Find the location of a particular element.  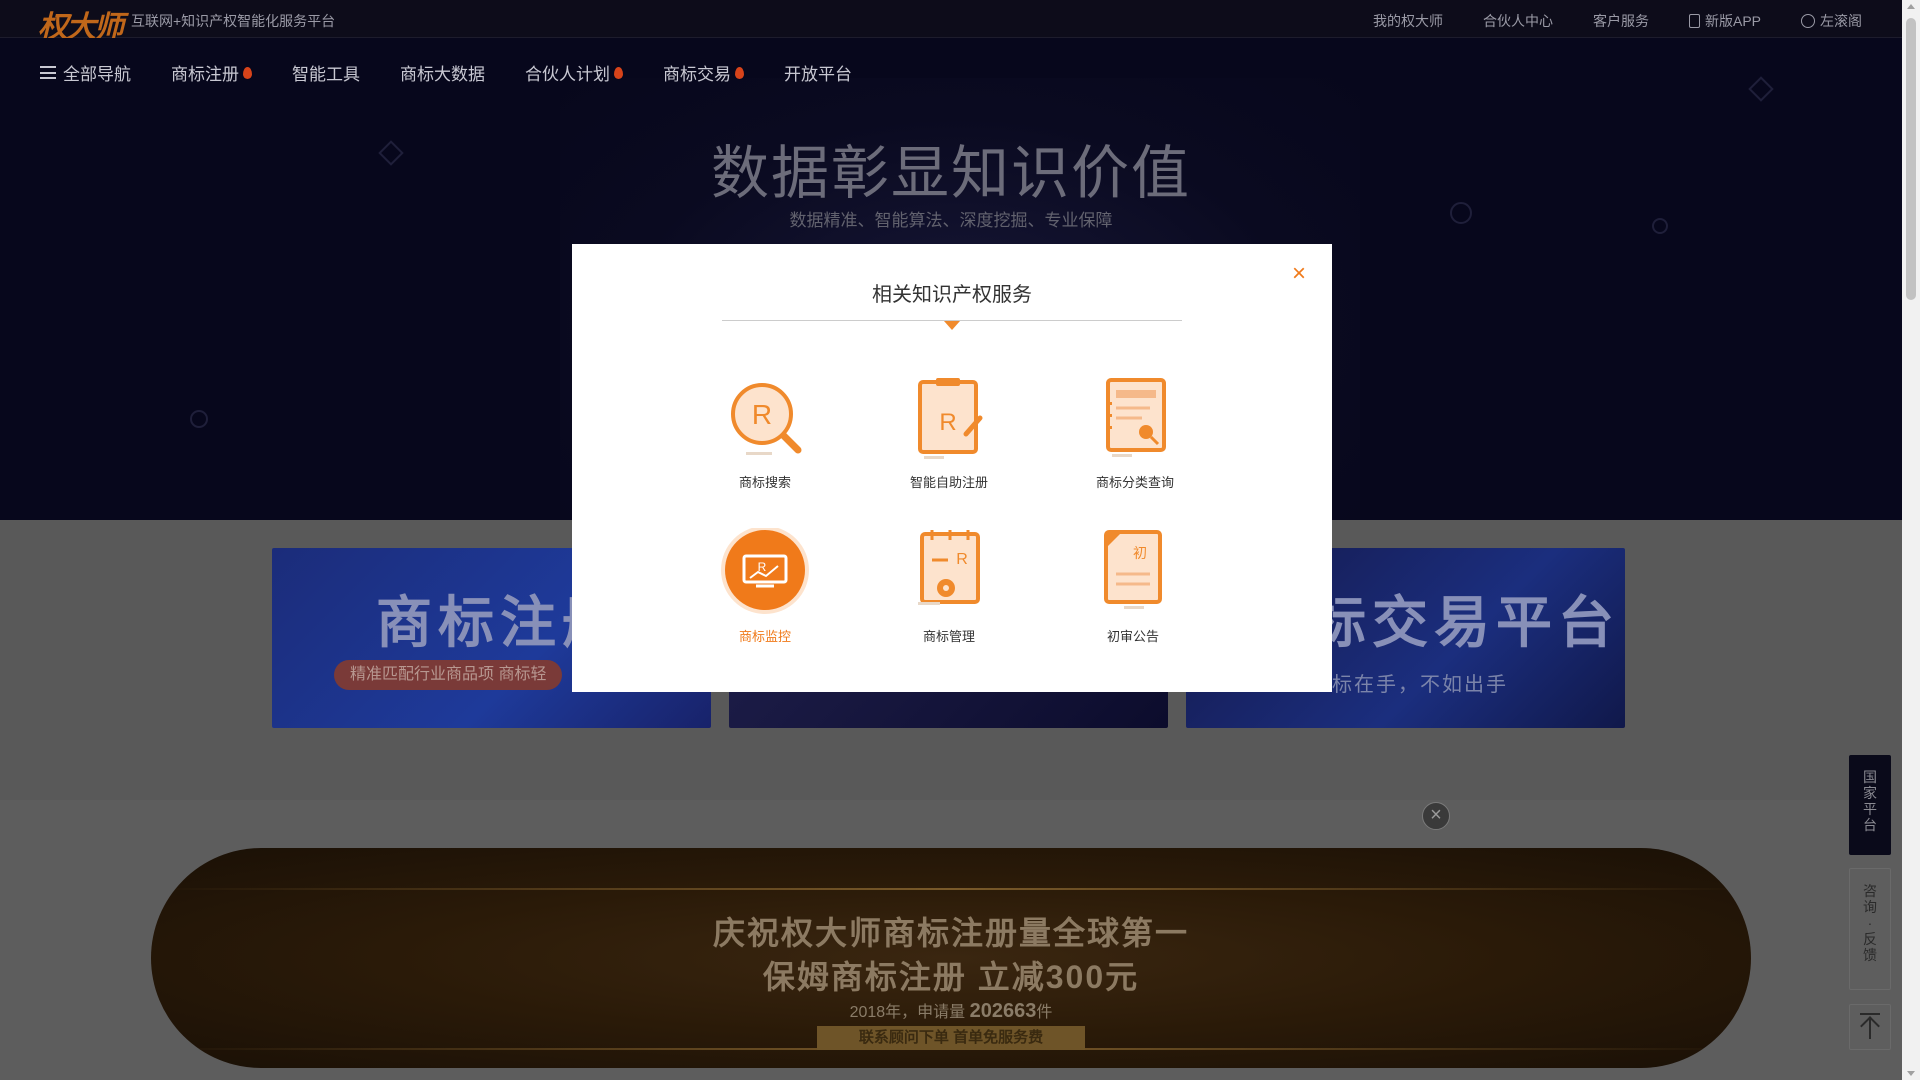

top-link-customer-service: 客户服务 is located at coordinates (1621, 21).